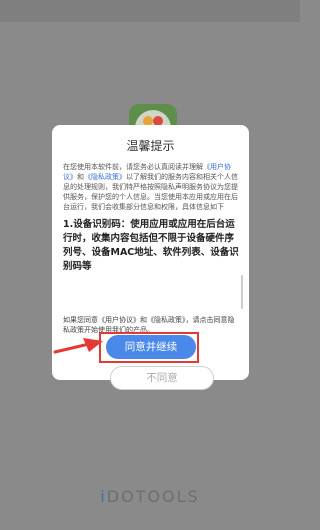 Image resolution: width=320 pixels, height=530 pixels. I want to click on decline-button: 不同意, so click(162, 378).